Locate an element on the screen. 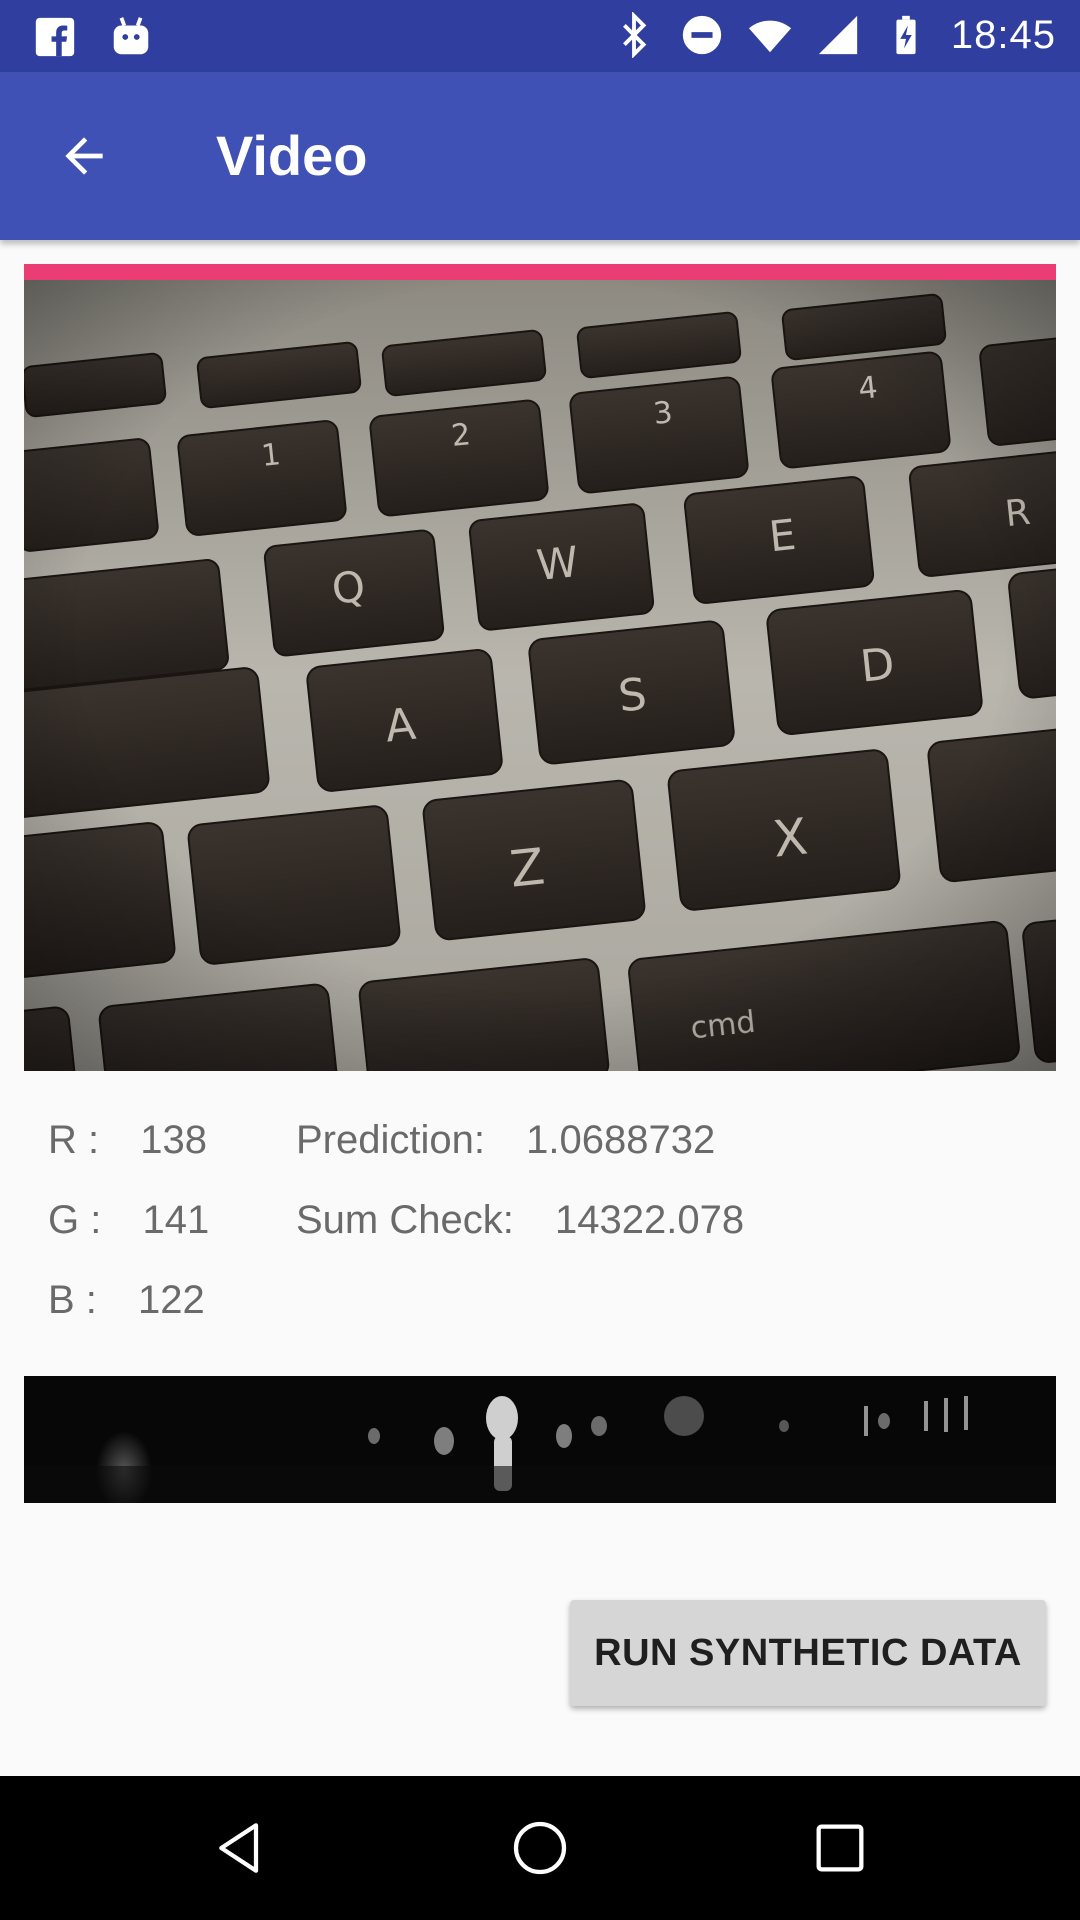 Image resolution: width=1080 pixels, height=1920 pixels. g-value: 141 is located at coordinates (176, 1220).